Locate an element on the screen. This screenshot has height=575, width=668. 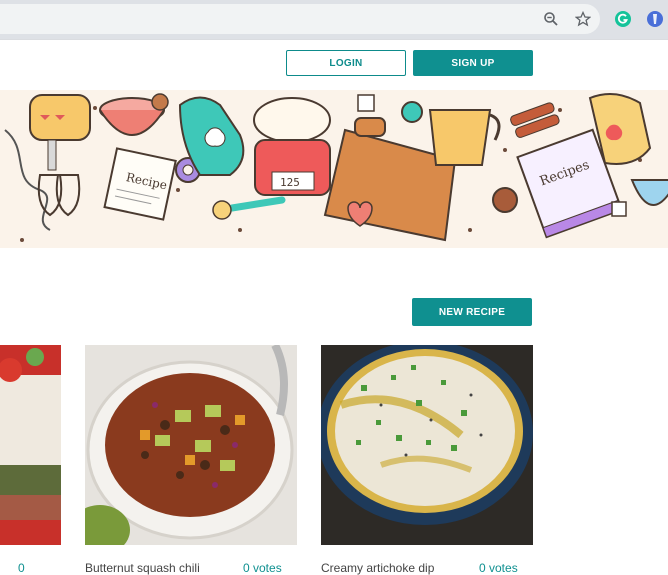
scale-reading: 125 is located at coordinates (290, 182).